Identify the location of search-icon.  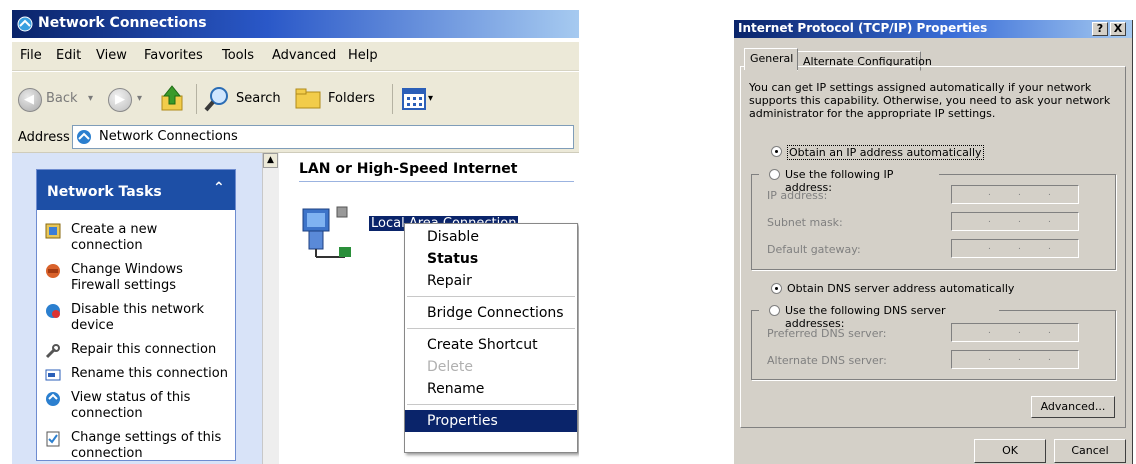
(218, 99).